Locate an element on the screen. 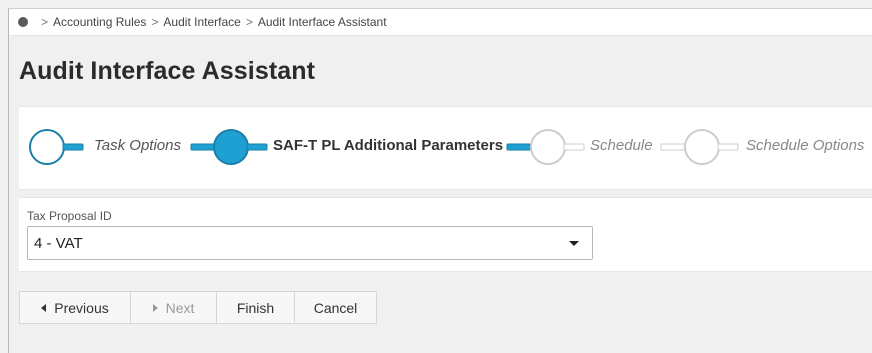 The width and height of the screenshot is (872, 353). step-2-connector-left is located at coordinates (203, 147).